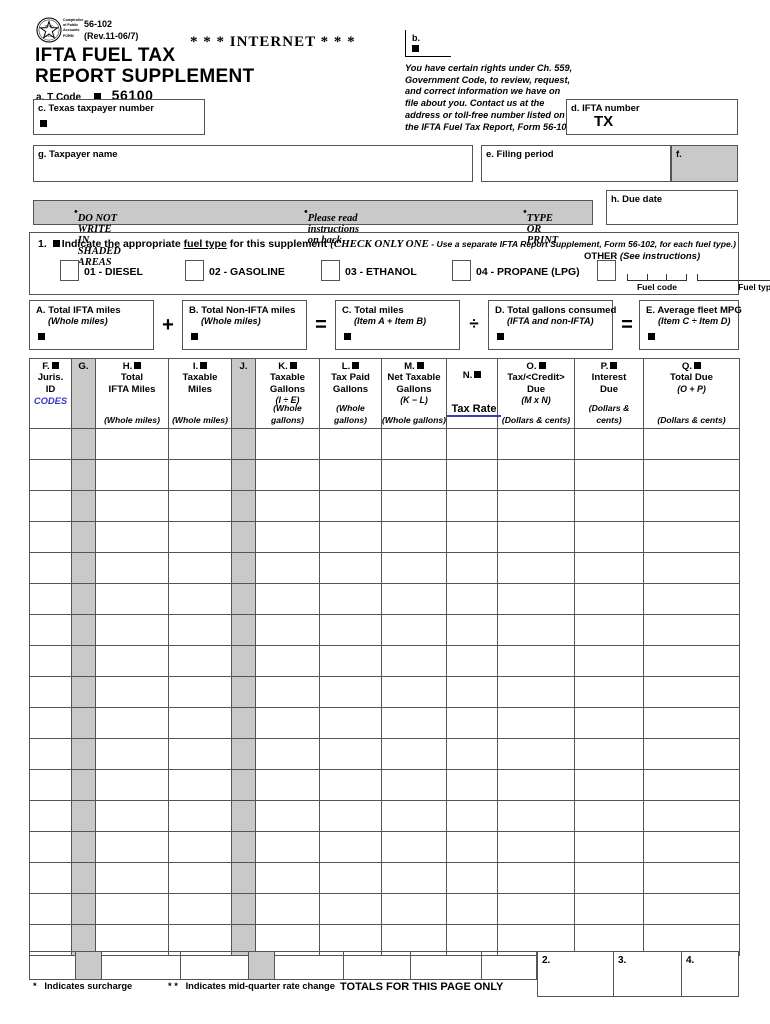 This screenshot has height=1024, width=770. I want to click on totals-cell-k, so click(309, 965).